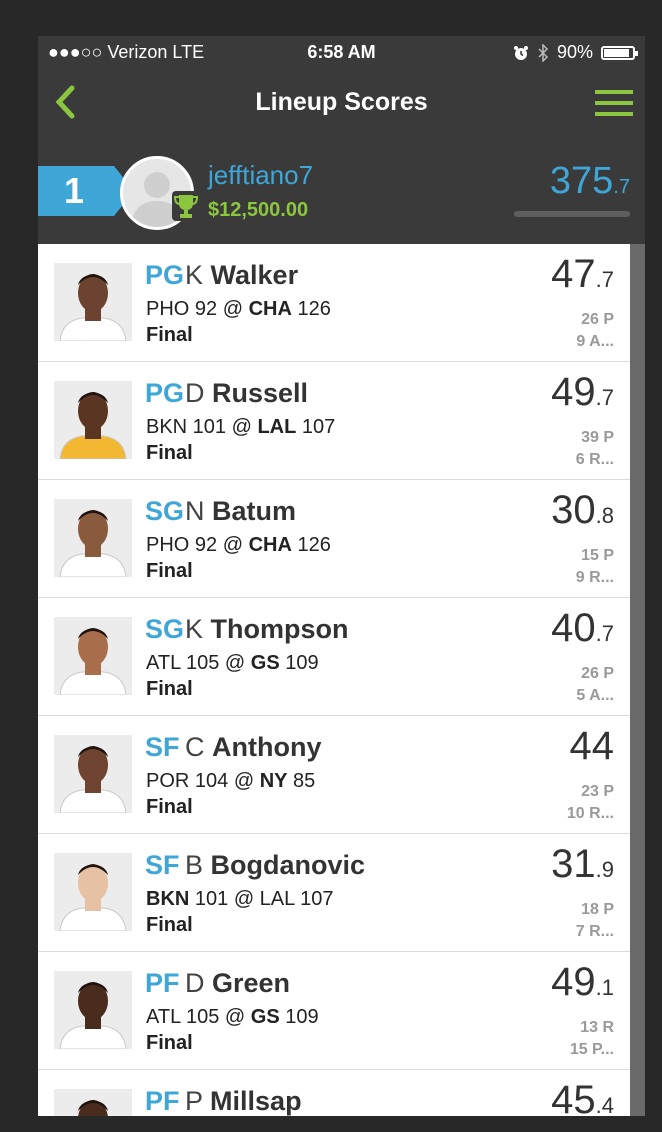 The height and width of the screenshot is (1132, 662). What do you see at coordinates (270, 545) in the screenshot?
I see `matchup-part-2: CHA` at bounding box center [270, 545].